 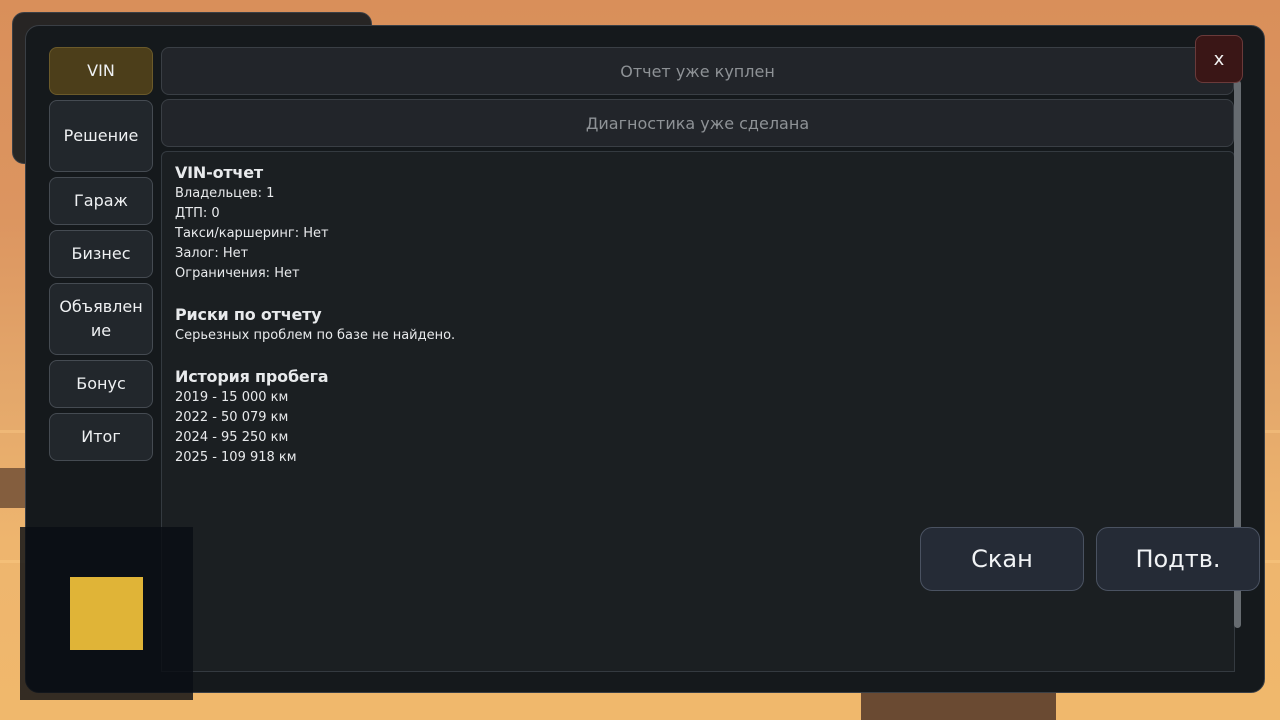 I want to click on sidebar-item-label: VIN, so click(x=101, y=70).